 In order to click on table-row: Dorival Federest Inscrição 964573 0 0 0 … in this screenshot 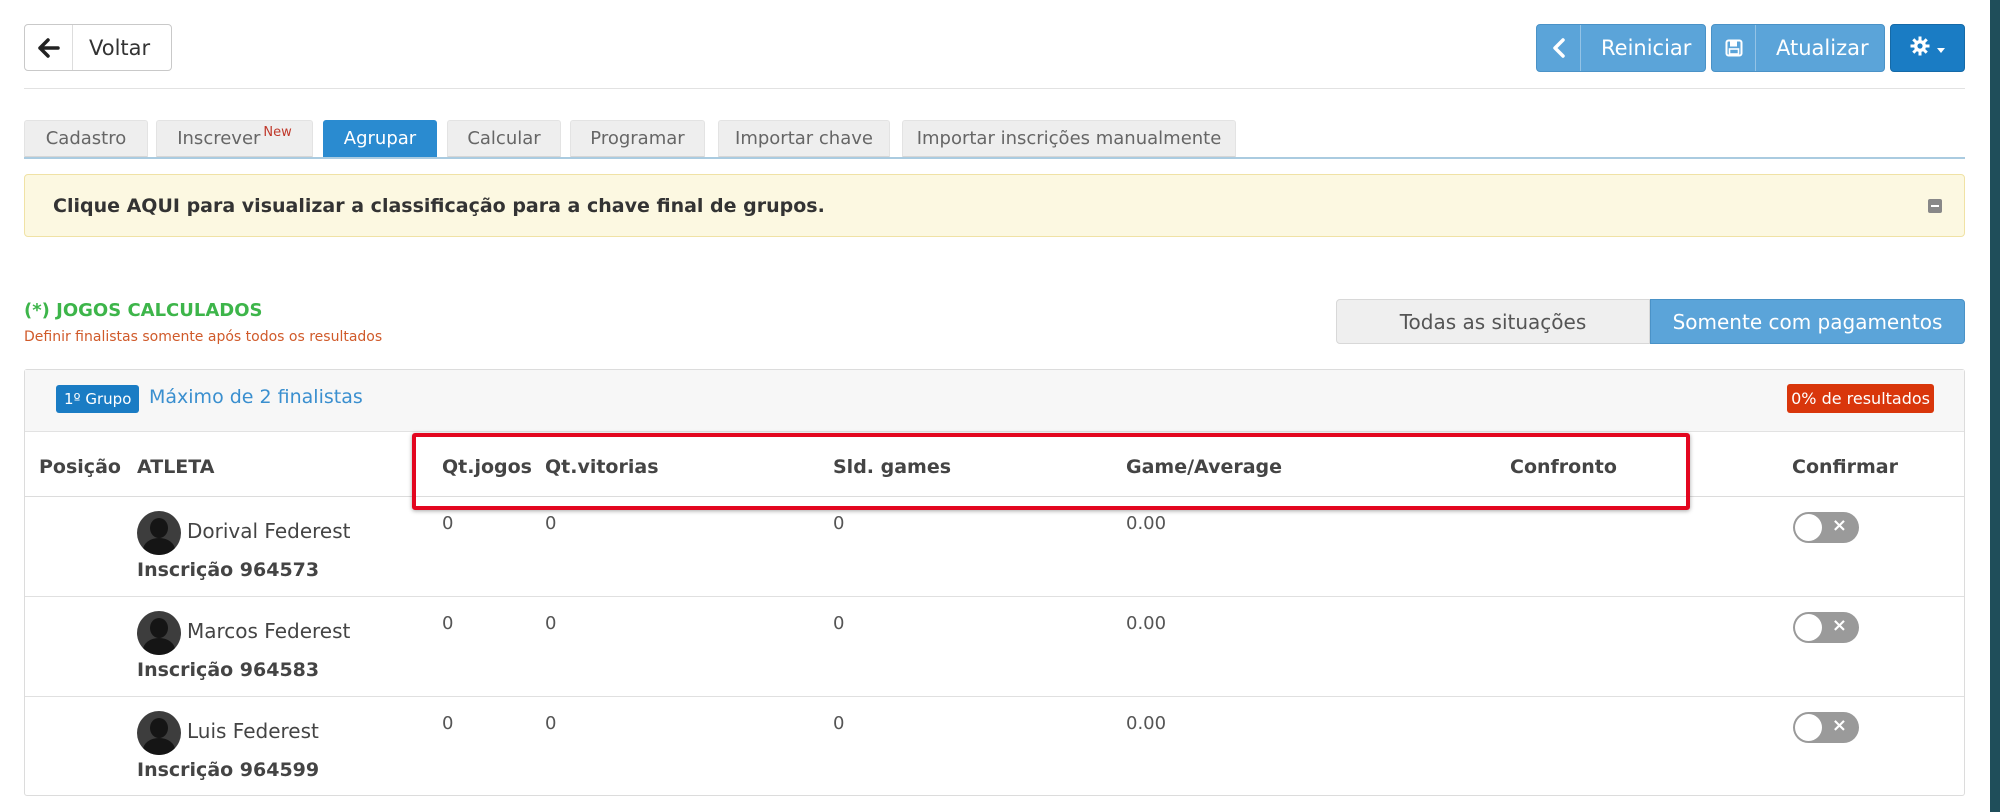, I will do `click(994, 547)`.